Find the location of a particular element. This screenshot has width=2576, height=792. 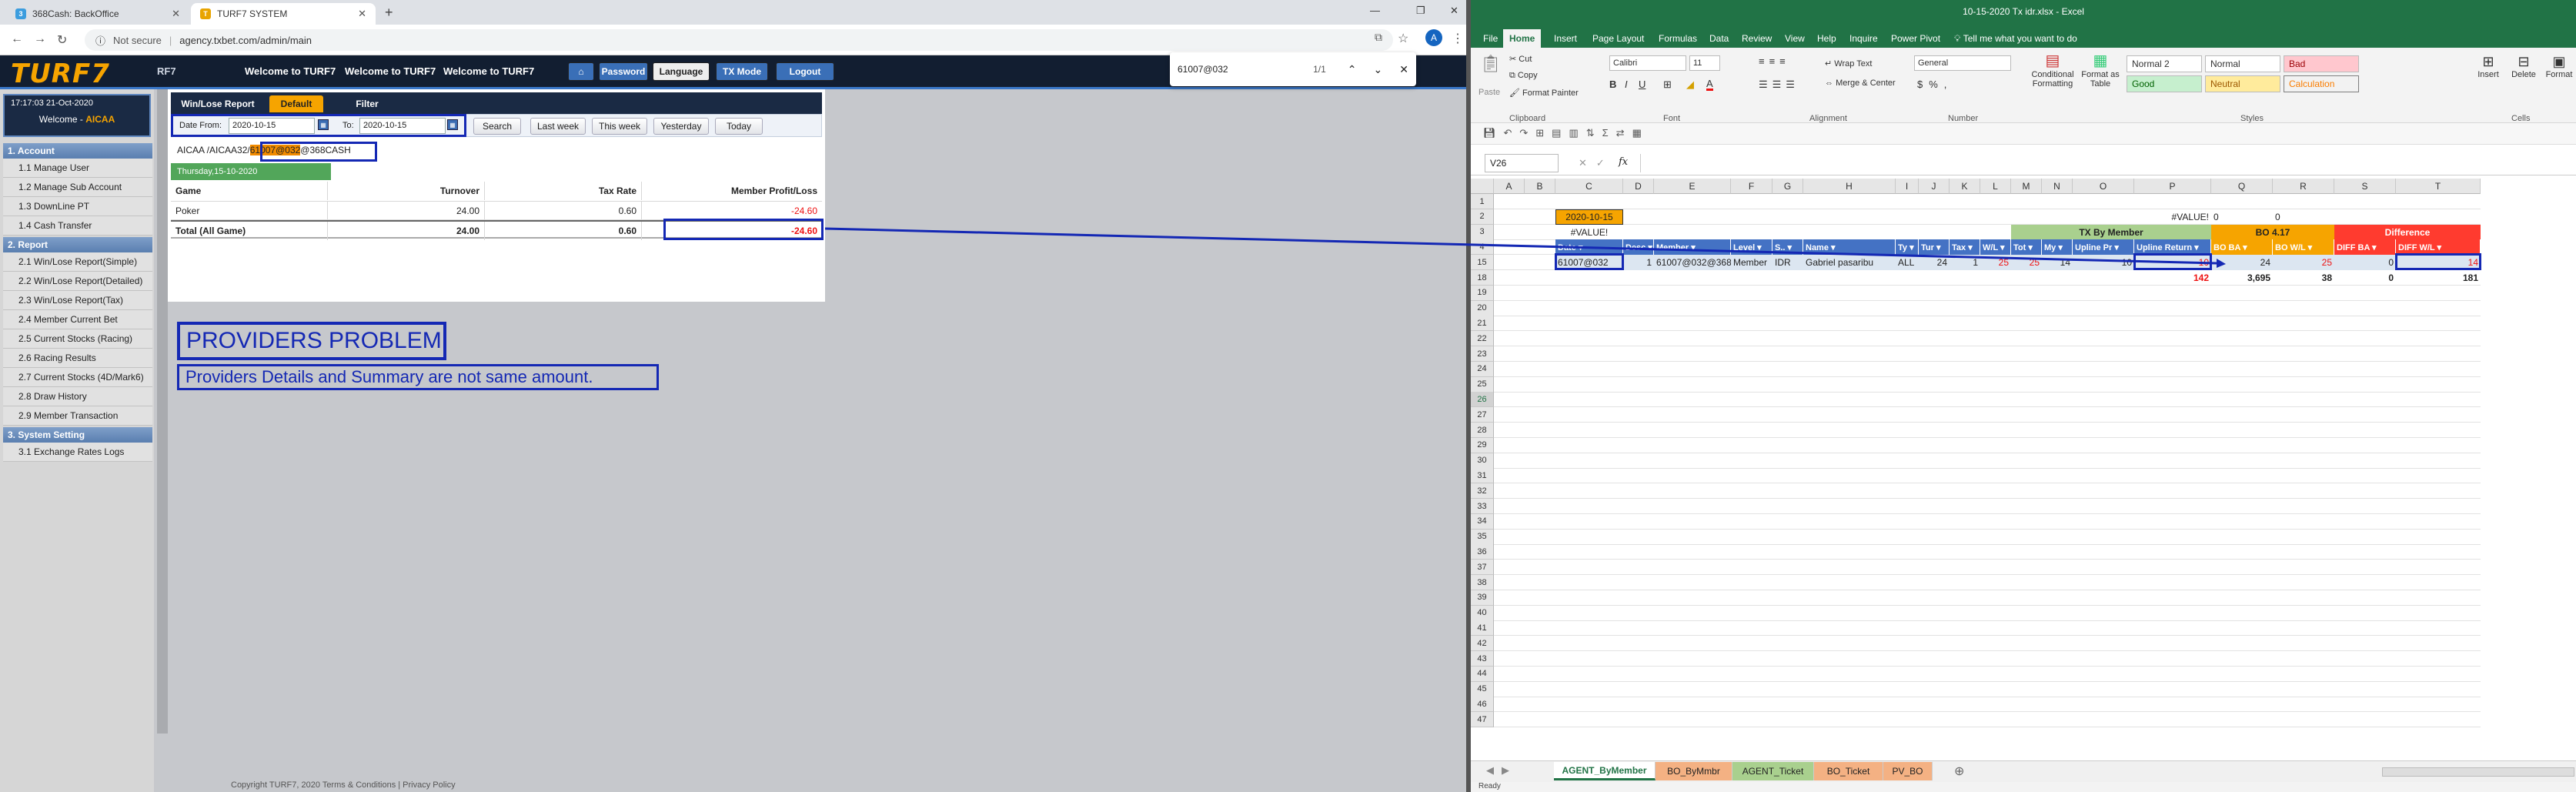

conditional-formatting-button: ▤ Conditional Formatting is located at coordinates (2053, 70).